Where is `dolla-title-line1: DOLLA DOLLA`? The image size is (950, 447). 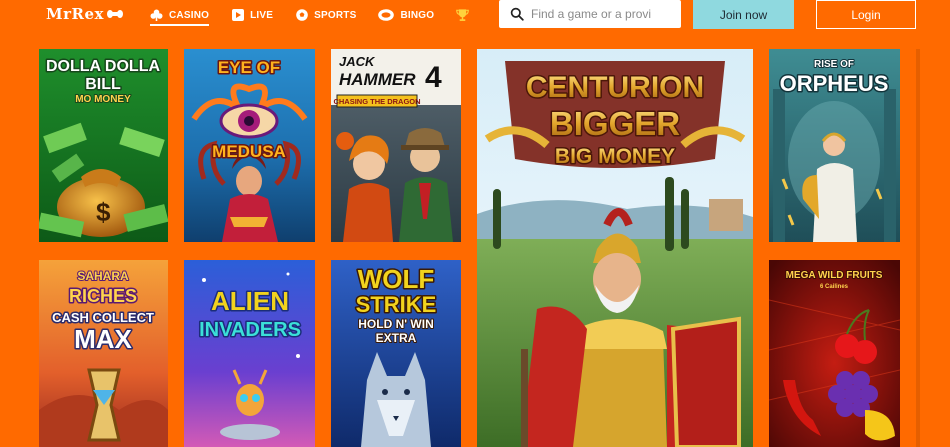 dolla-title-line1: DOLLA DOLLA is located at coordinates (103, 66).